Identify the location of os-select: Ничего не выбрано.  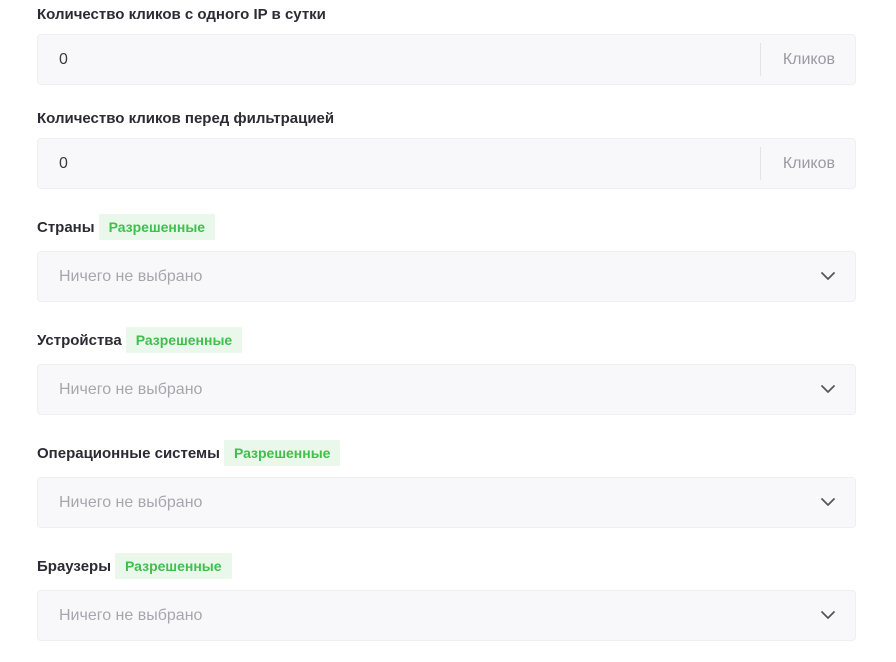
(446, 502).